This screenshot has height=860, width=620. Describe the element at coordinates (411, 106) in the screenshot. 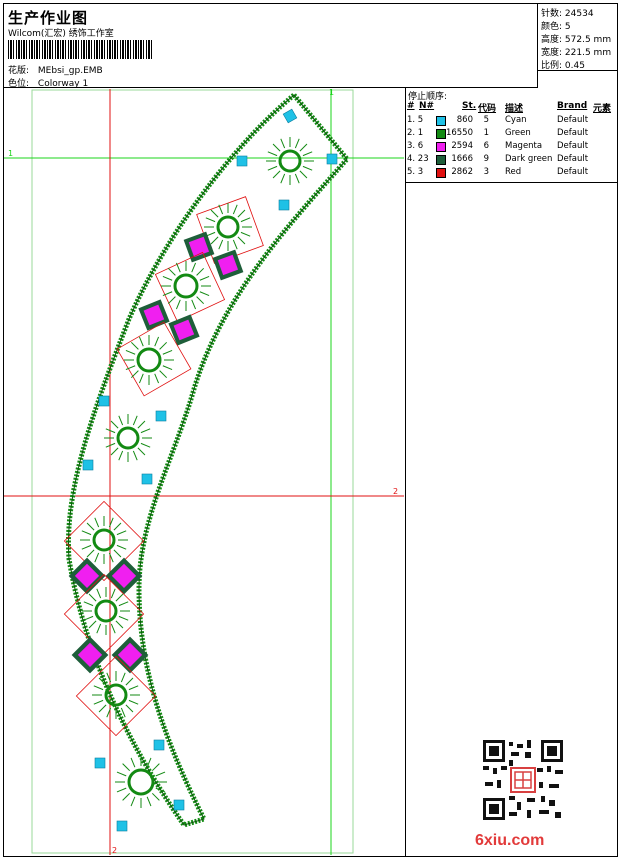

I see `col-num: #` at that location.